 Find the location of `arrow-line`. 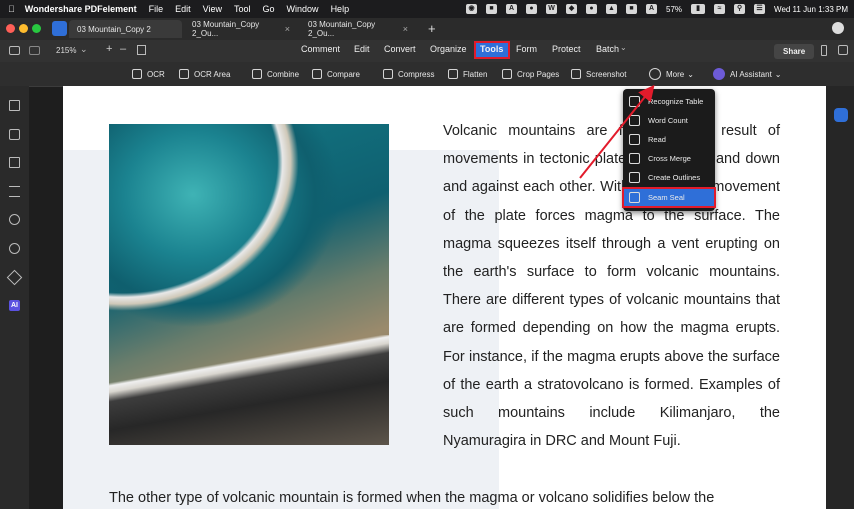

arrow-line is located at coordinates (617, 131).